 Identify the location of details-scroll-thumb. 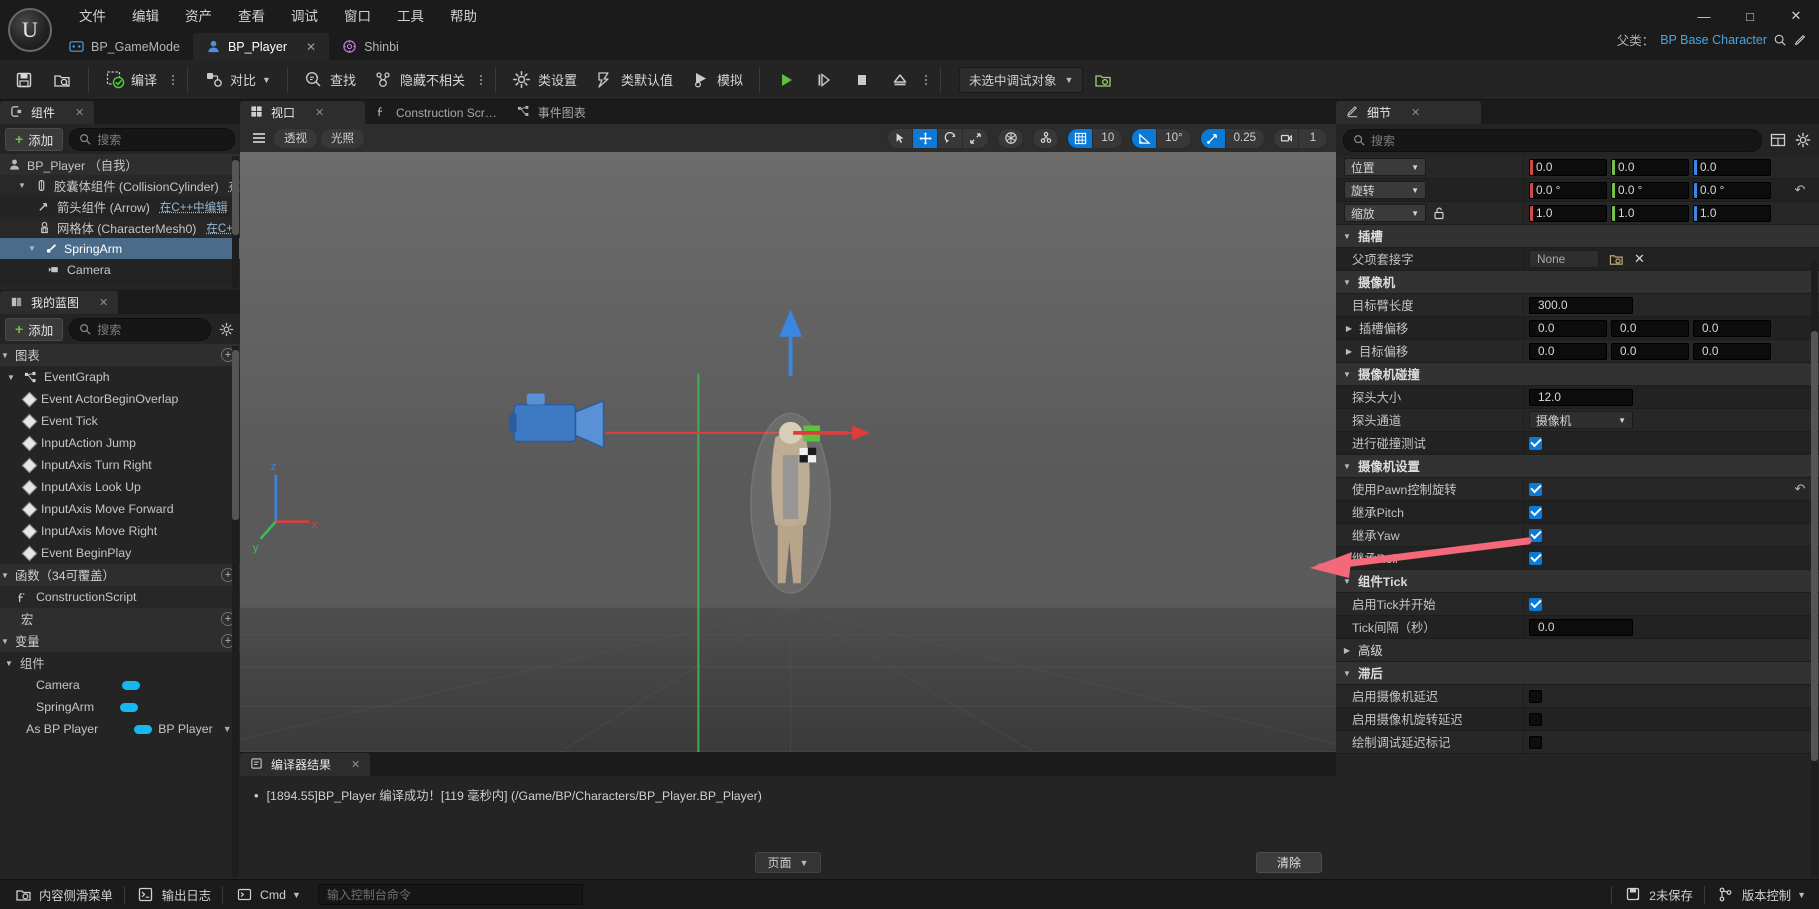
(1814, 546).